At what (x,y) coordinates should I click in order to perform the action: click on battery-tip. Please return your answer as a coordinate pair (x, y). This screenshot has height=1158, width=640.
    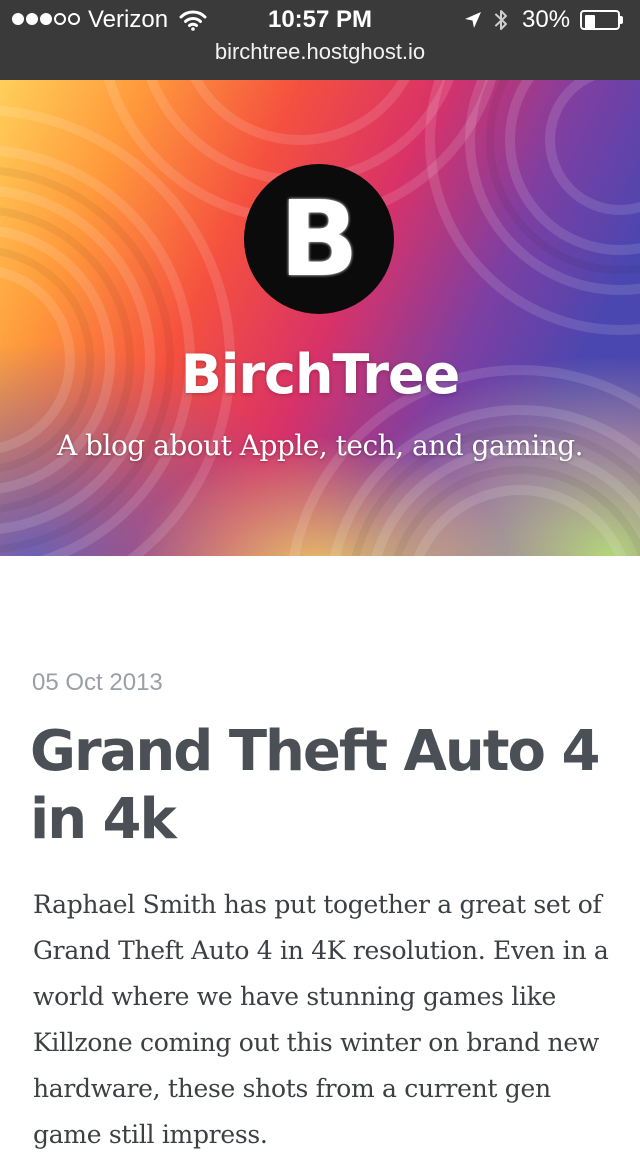
    Looking at the image, I should click on (621, 20).